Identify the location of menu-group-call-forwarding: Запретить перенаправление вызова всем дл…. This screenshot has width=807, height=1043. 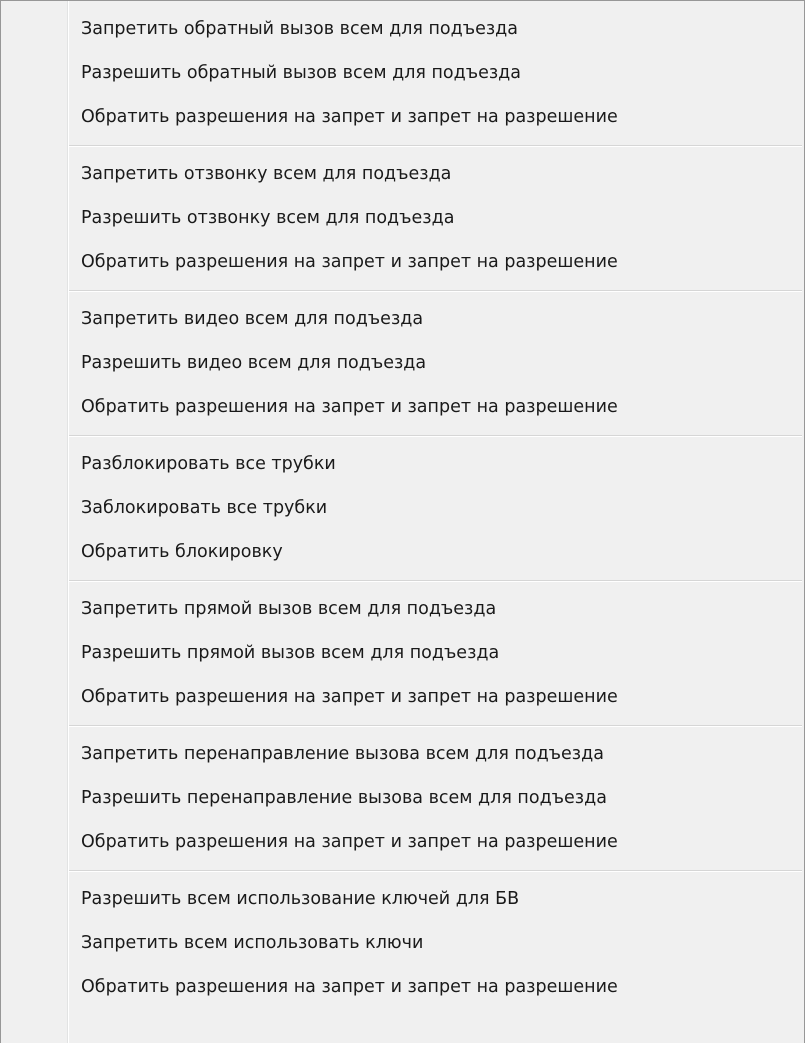
(402, 798).